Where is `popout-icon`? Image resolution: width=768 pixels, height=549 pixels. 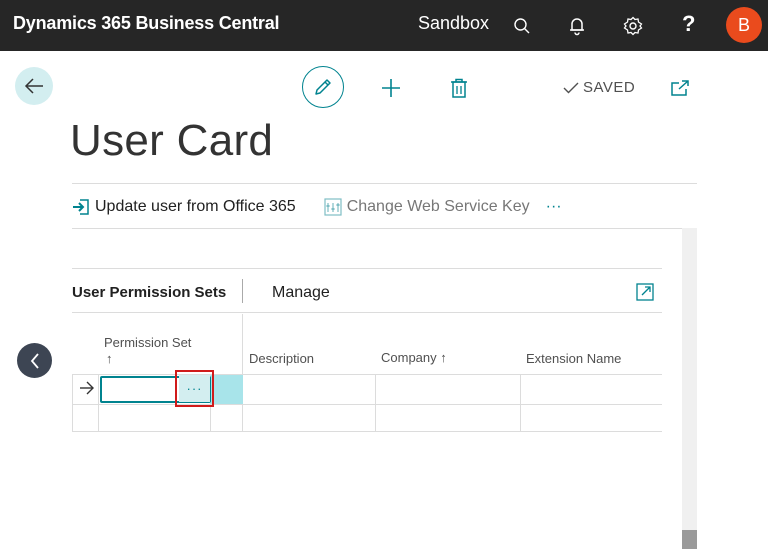
popout-icon is located at coordinates (680, 88).